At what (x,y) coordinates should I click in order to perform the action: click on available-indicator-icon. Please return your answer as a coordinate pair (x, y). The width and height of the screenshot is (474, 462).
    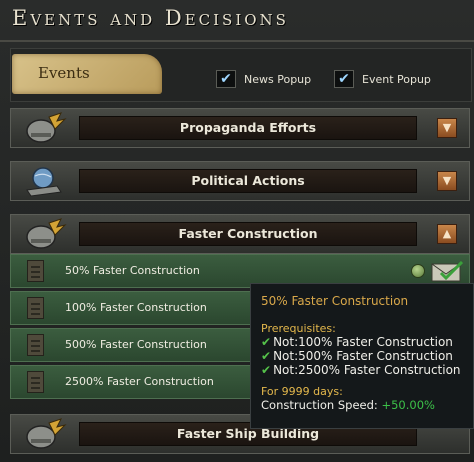
    Looking at the image, I should click on (418, 271).